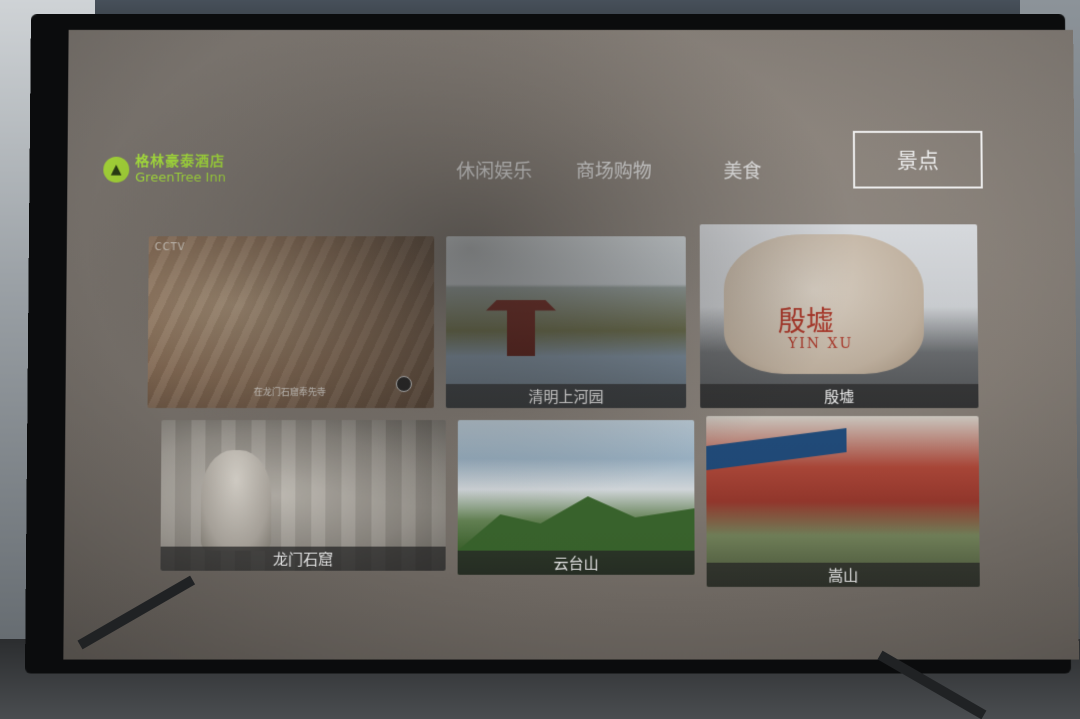 This screenshot has height=719, width=1080. What do you see at coordinates (180, 178) in the screenshot?
I see `brand-name-en: GreenTree Inn` at bounding box center [180, 178].